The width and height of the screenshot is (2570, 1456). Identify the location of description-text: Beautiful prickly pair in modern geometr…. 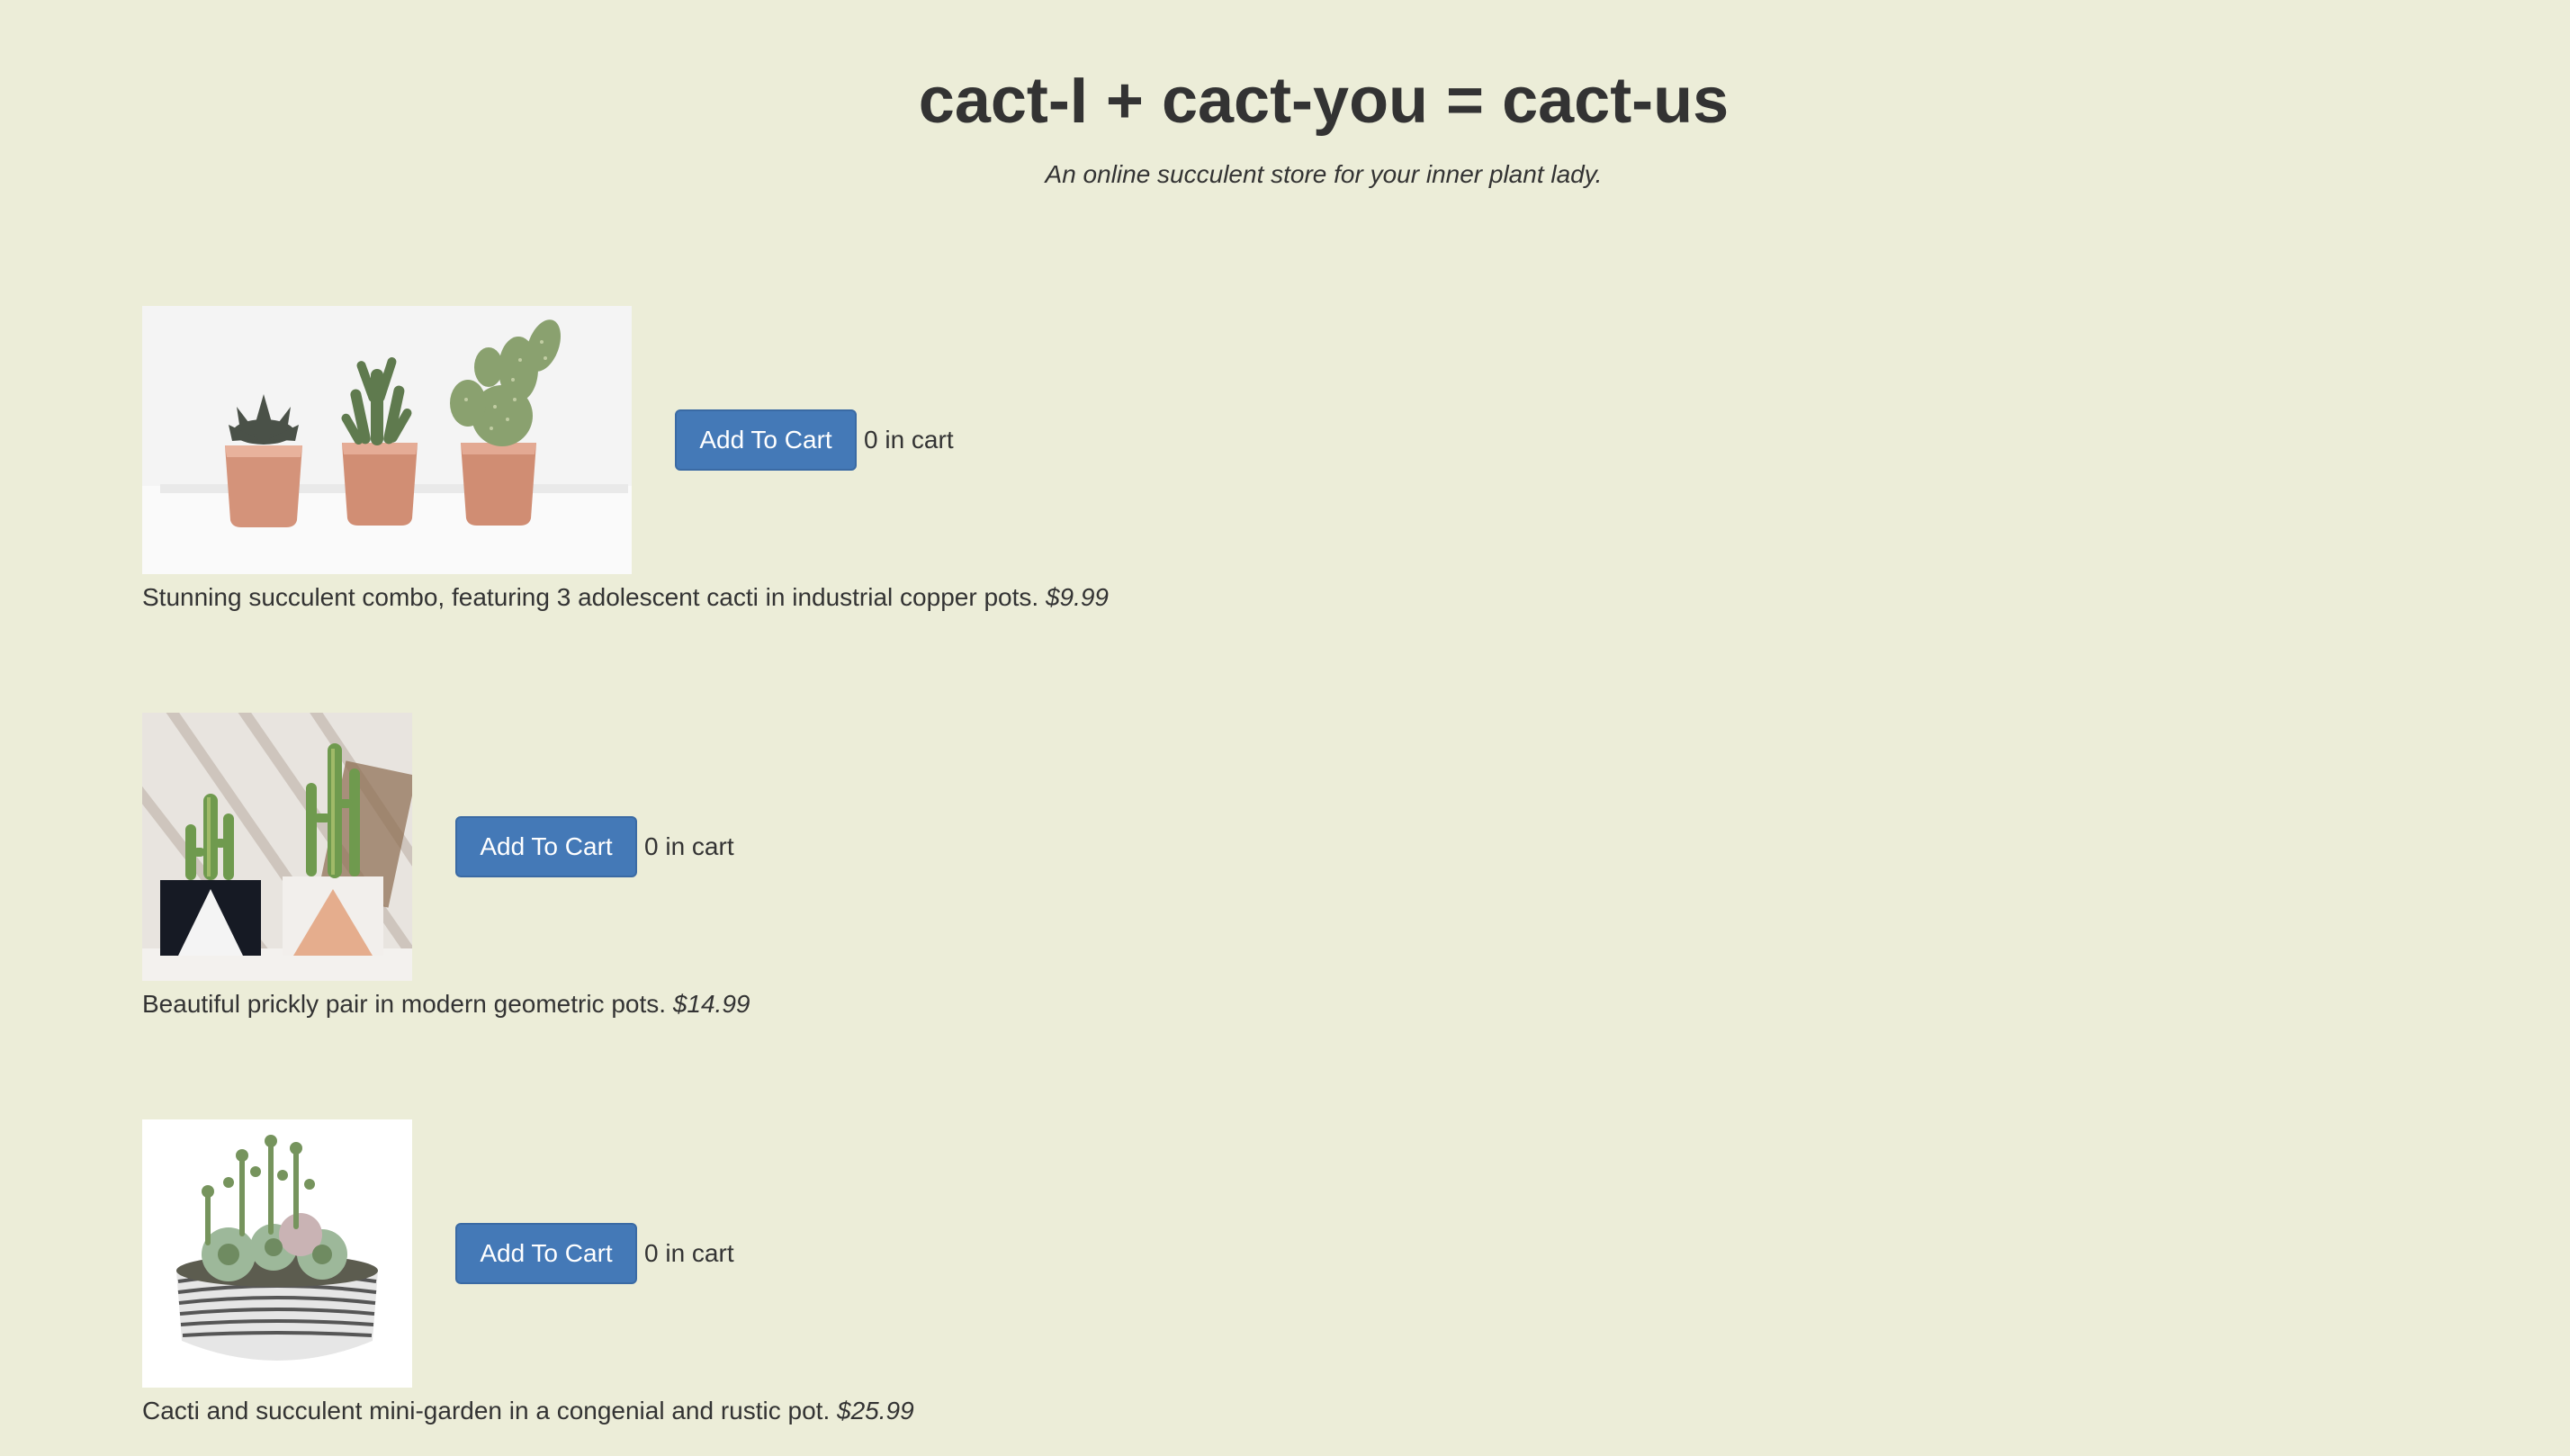
(404, 1004).